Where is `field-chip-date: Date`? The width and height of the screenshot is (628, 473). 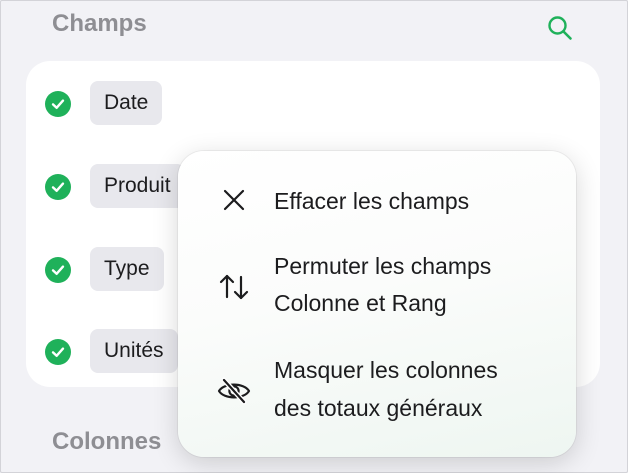
field-chip-date: Date is located at coordinates (126, 103).